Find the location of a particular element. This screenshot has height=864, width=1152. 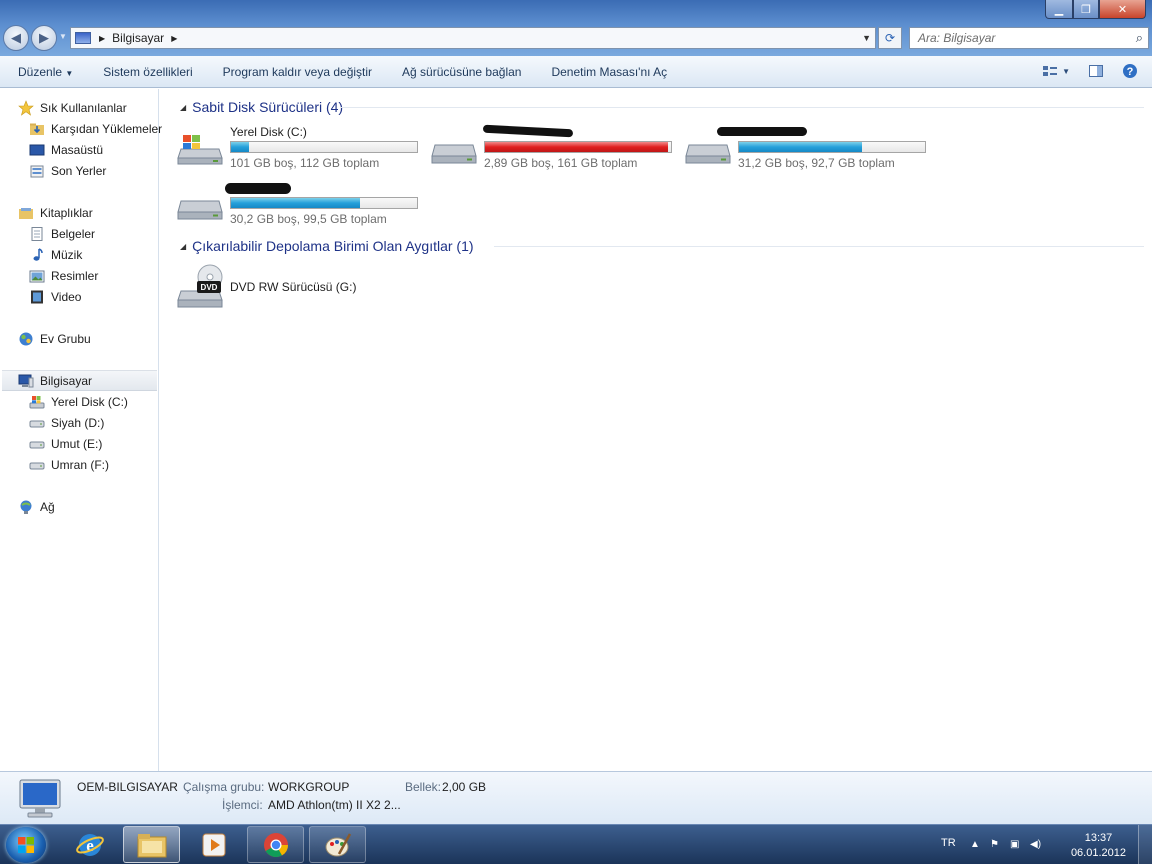

paint-icon is located at coordinates (338, 844).